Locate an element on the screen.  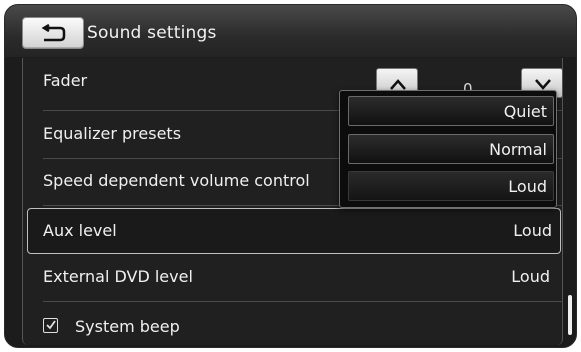
dropdown-option-normal: Normal is located at coordinates (451, 149).